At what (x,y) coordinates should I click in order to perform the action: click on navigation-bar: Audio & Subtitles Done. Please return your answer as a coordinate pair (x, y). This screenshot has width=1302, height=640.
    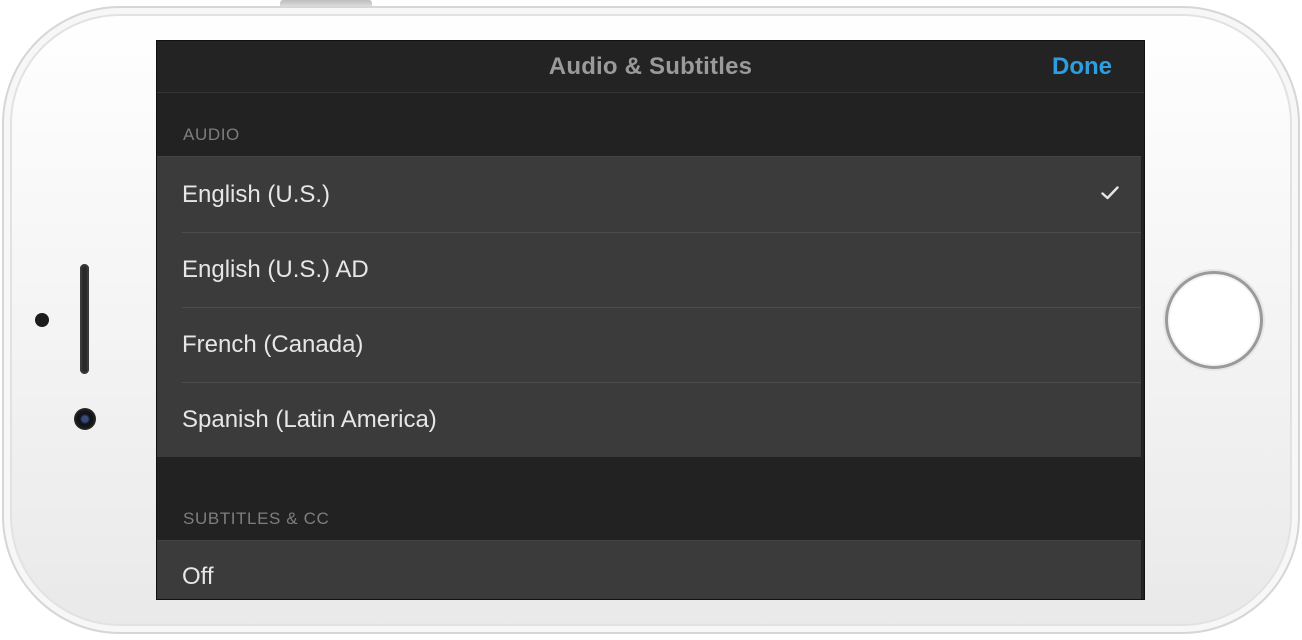
    Looking at the image, I should click on (650, 67).